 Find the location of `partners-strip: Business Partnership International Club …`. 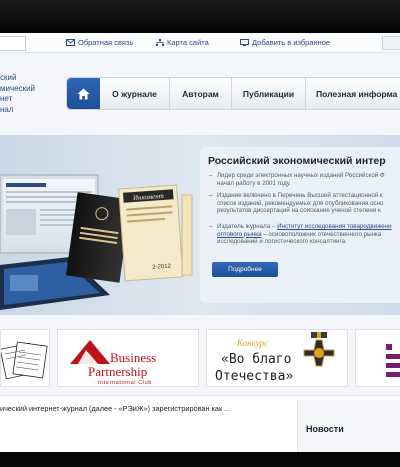

partners-strip: Business Partnership International Club … is located at coordinates (200, 358).